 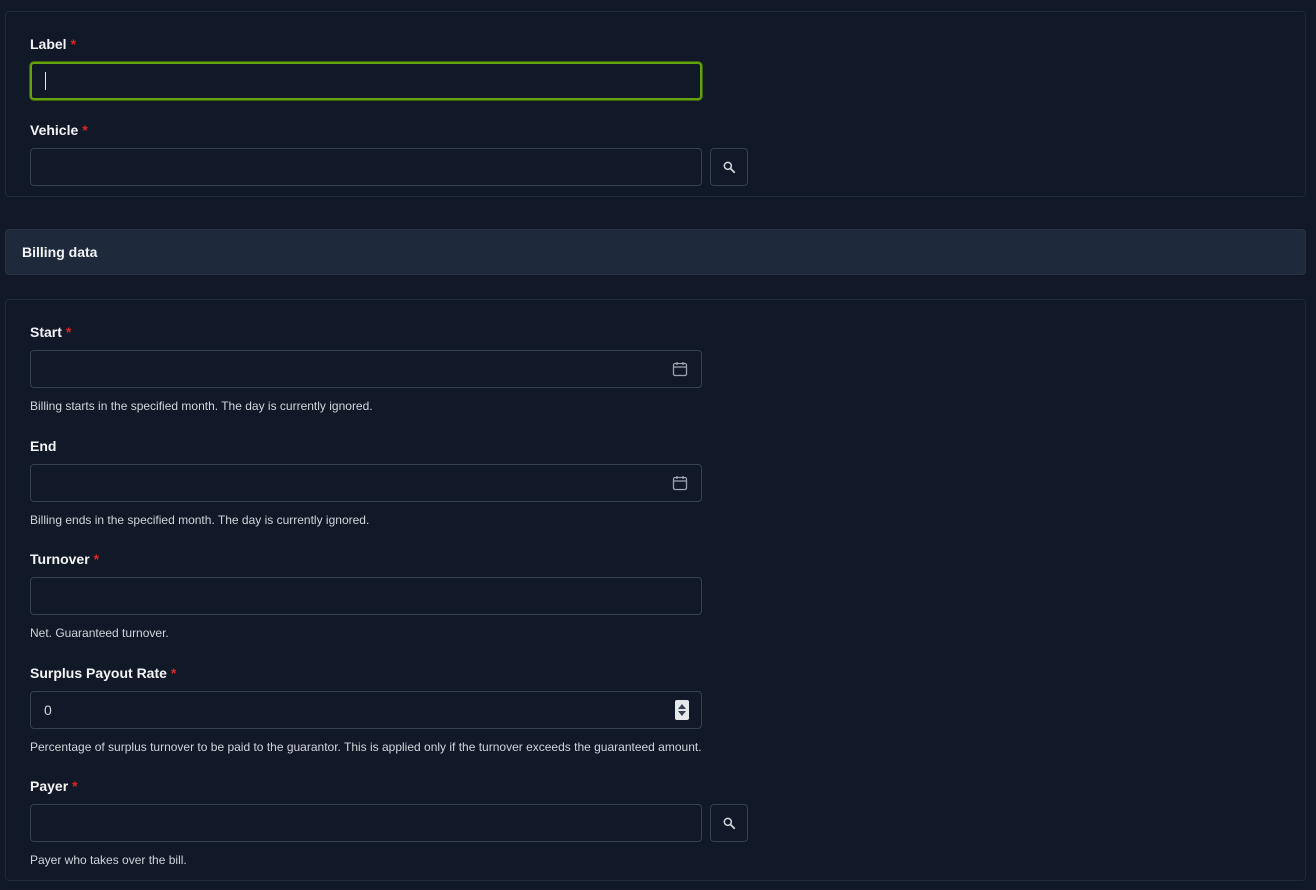 What do you see at coordinates (366, 81) in the screenshot?
I see `label-input` at bounding box center [366, 81].